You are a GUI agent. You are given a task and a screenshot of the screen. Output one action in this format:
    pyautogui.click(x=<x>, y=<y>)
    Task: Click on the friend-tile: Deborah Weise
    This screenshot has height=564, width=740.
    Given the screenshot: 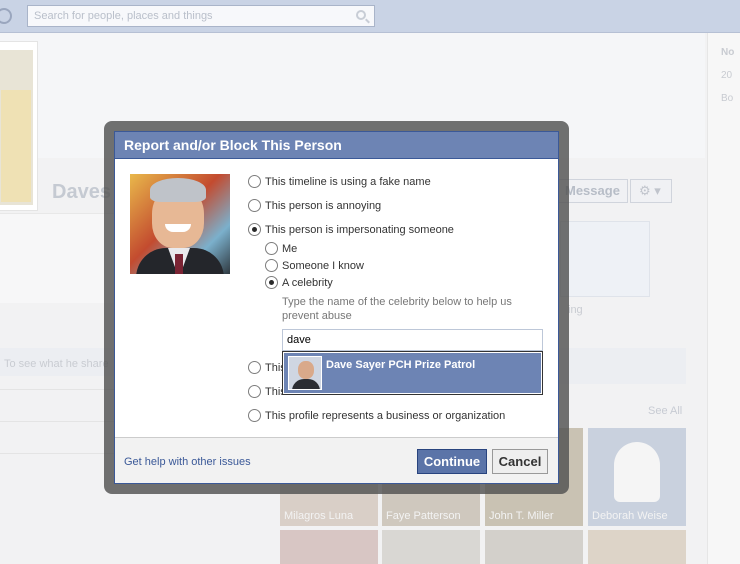 What is the action you would take?
    pyautogui.click(x=637, y=477)
    